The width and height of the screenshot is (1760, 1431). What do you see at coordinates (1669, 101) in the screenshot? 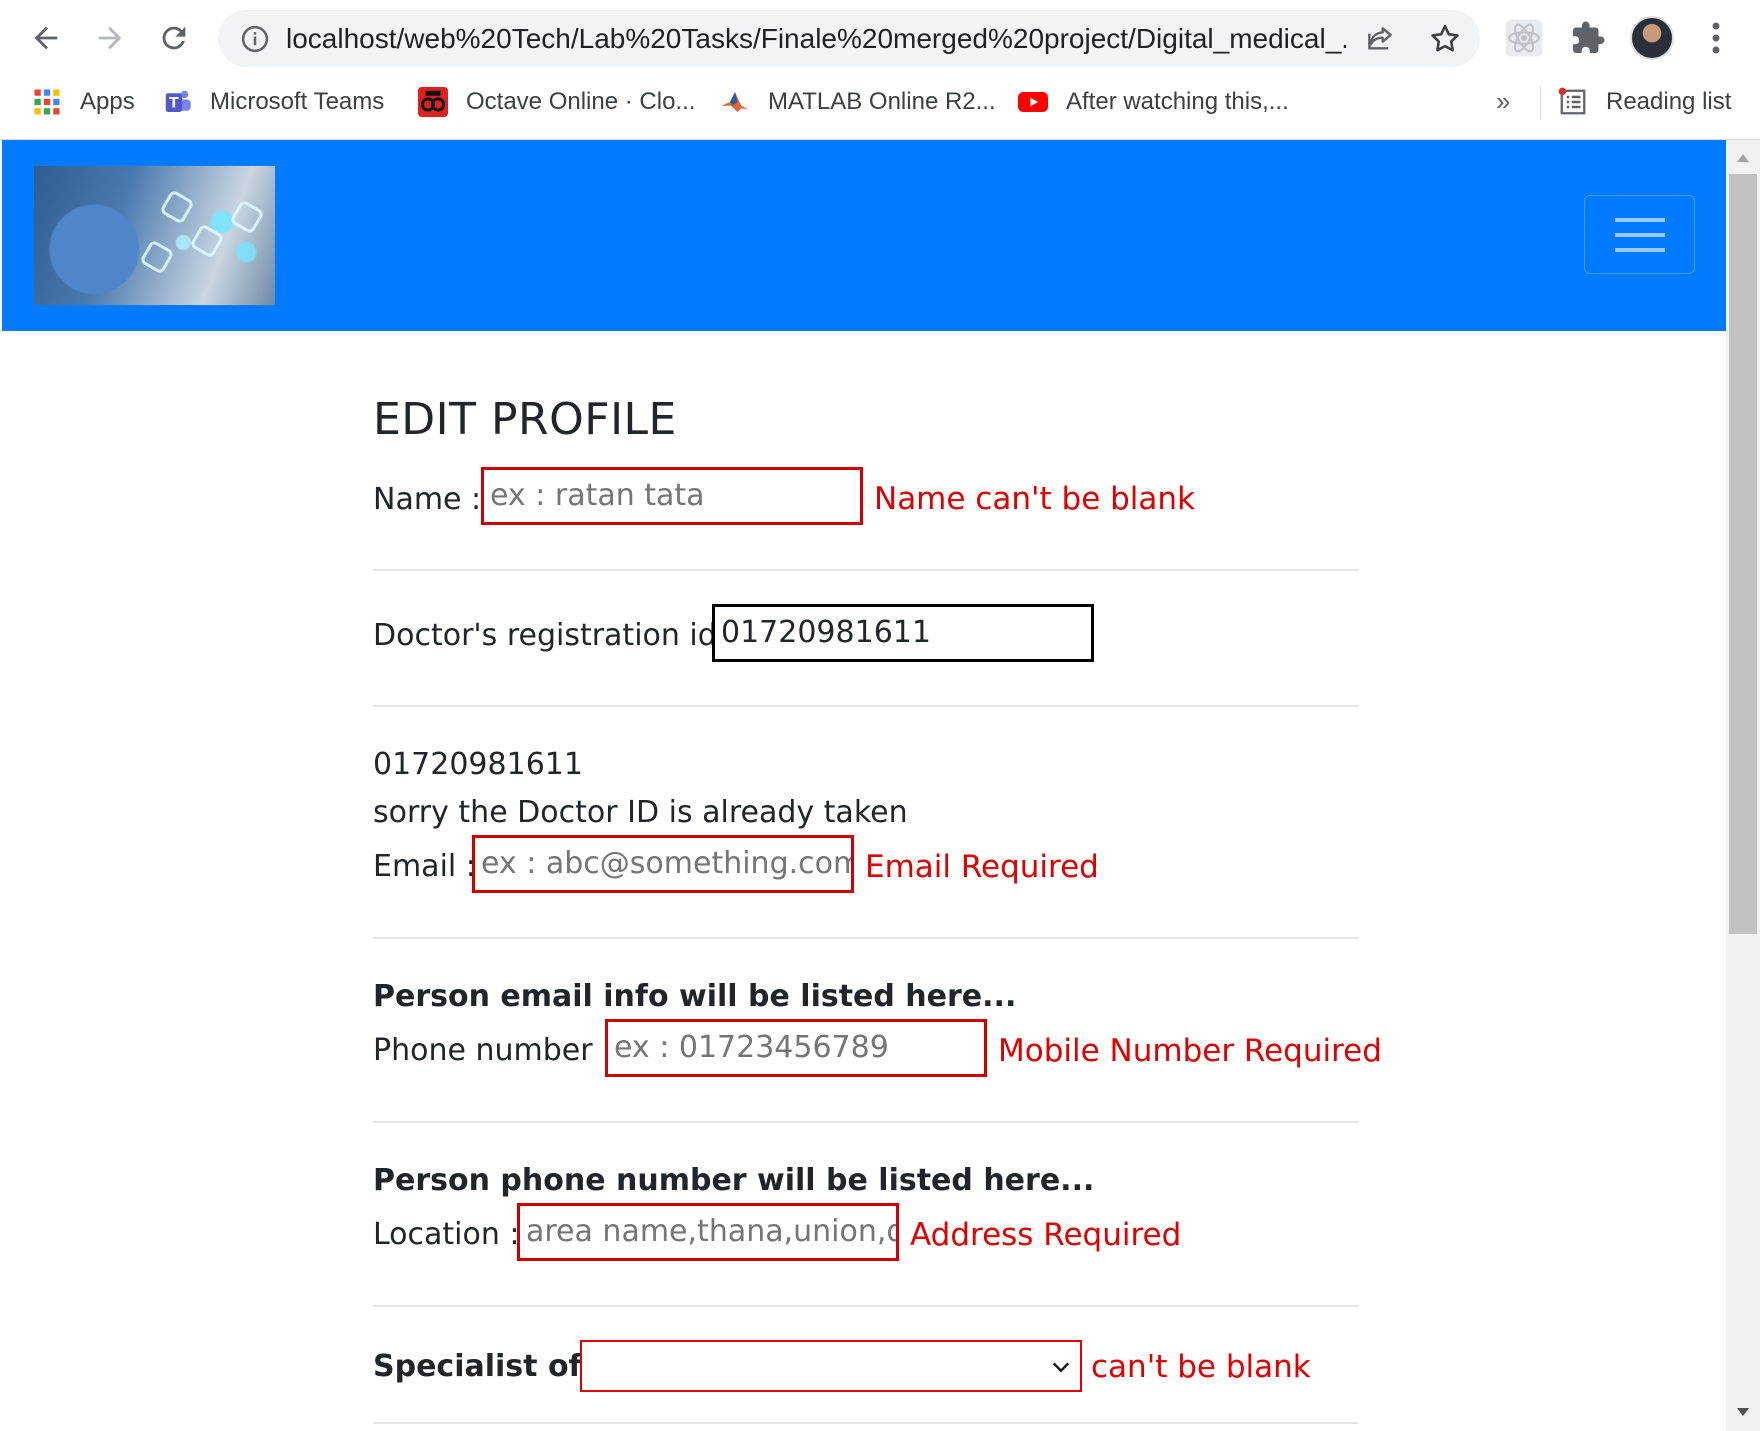
I see `reading-list-label: Reading list` at bounding box center [1669, 101].